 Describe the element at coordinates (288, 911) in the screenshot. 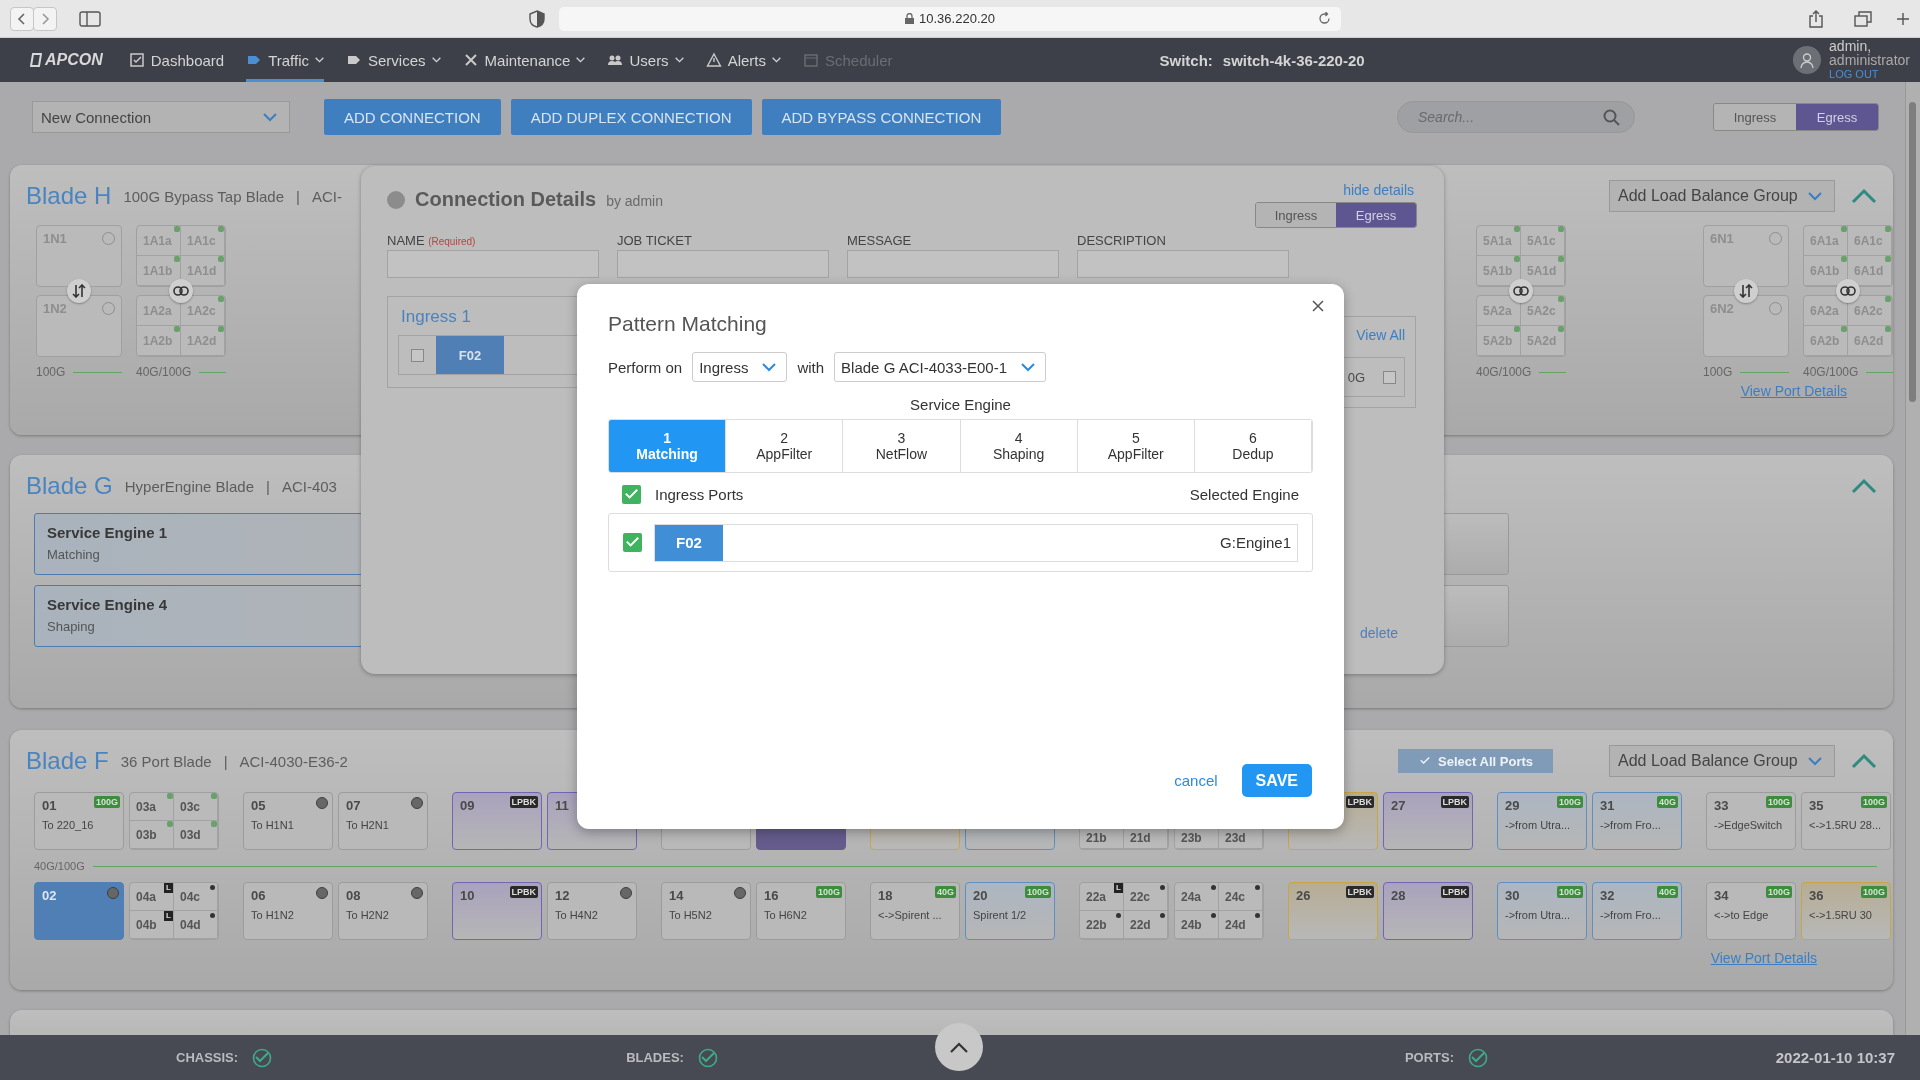

I see `port-tile: 06 To H1N2` at that location.